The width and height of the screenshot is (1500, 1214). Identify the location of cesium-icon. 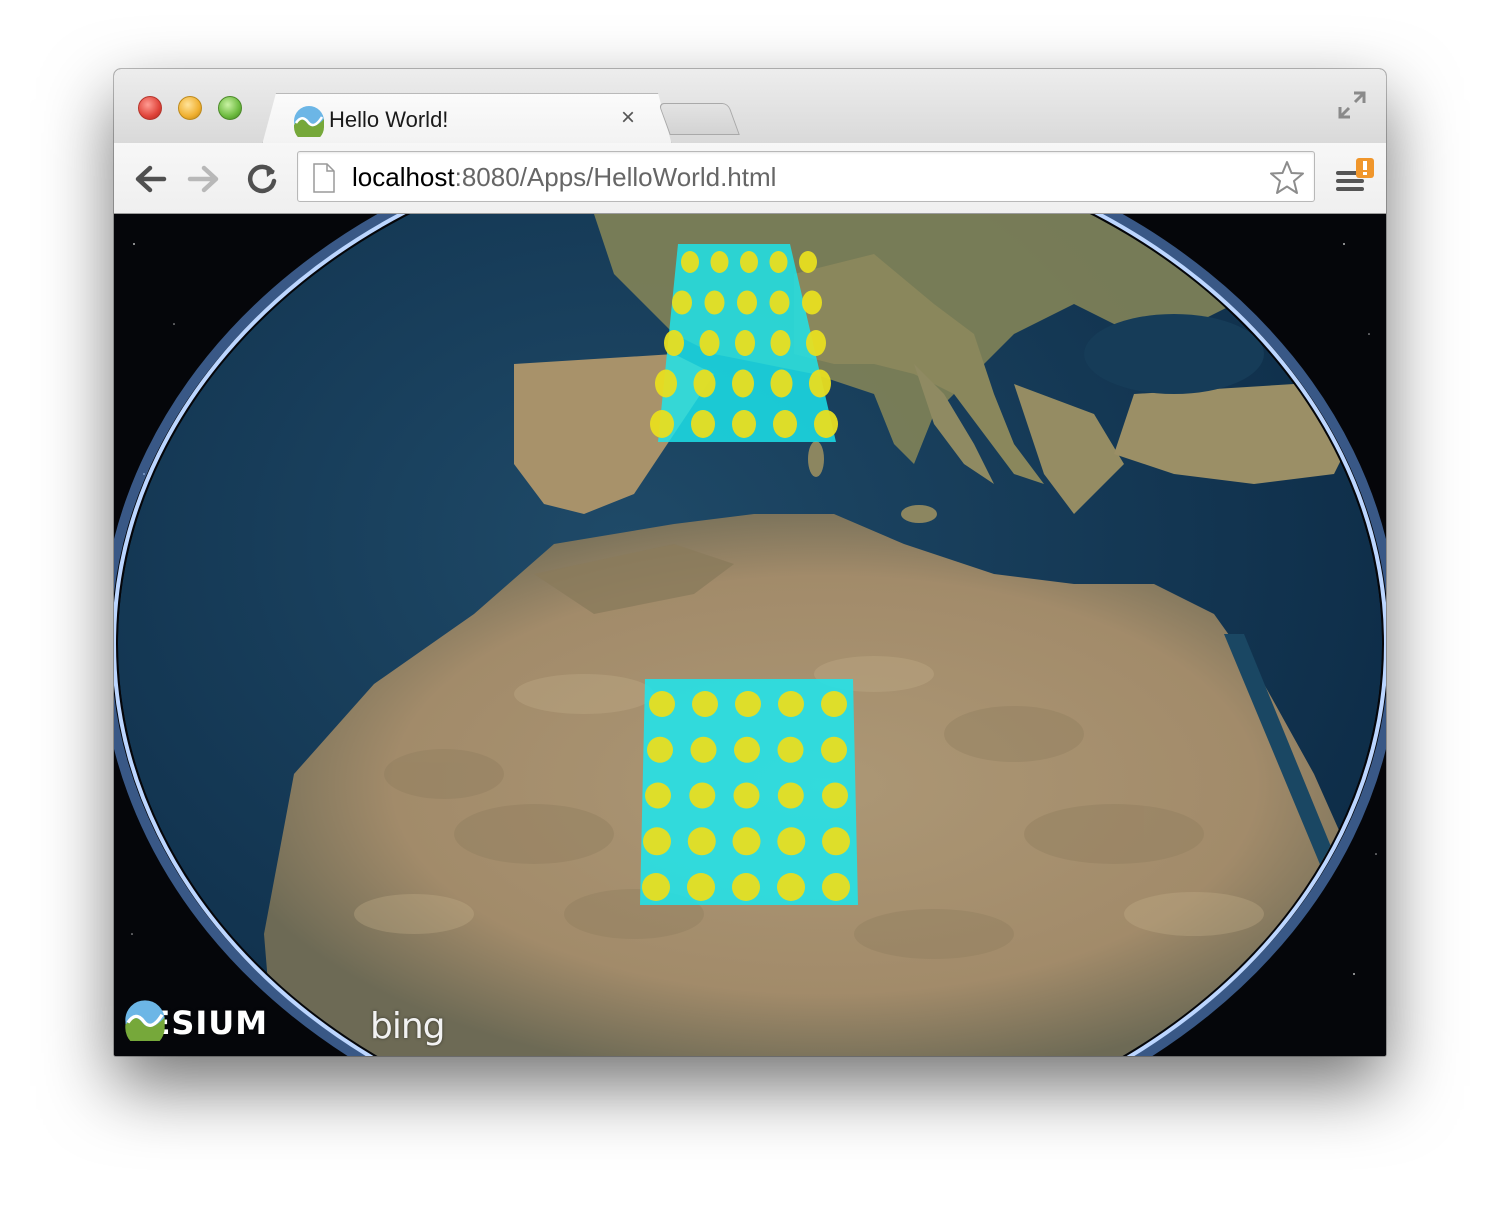
(309, 121).